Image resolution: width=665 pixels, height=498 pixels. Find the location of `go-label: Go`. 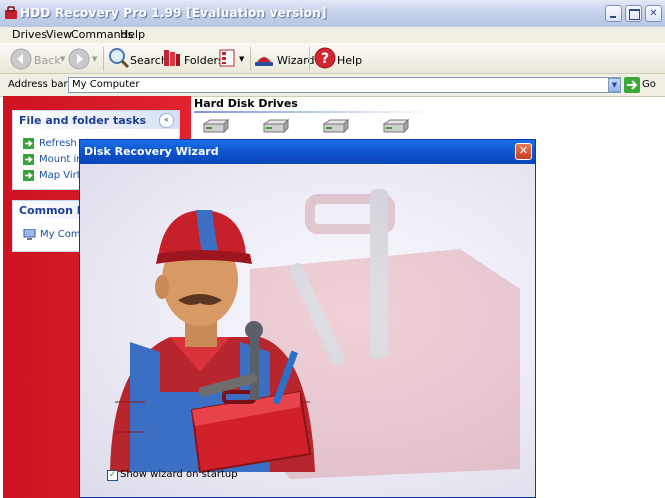

go-label: Go is located at coordinates (649, 84).